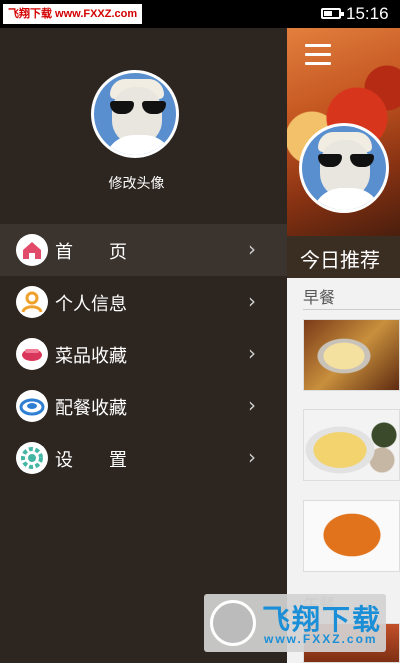 This screenshot has height=663, width=400. What do you see at coordinates (91, 460) in the screenshot?
I see `nav-item-label: 设 置` at bounding box center [91, 460].